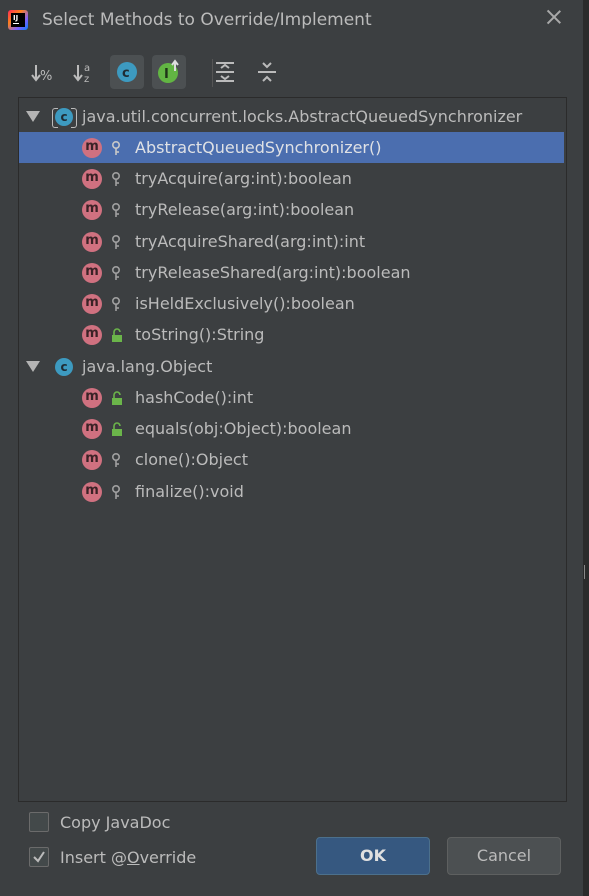  I want to click on dialog-title: Select Methods to Override/Implement, so click(207, 20).